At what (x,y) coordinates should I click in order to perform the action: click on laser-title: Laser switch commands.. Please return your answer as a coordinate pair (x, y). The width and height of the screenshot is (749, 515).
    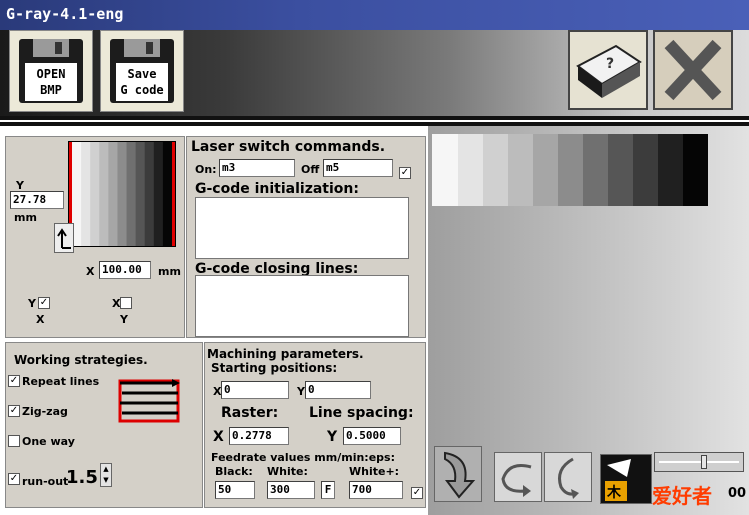
    Looking at the image, I should click on (288, 147).